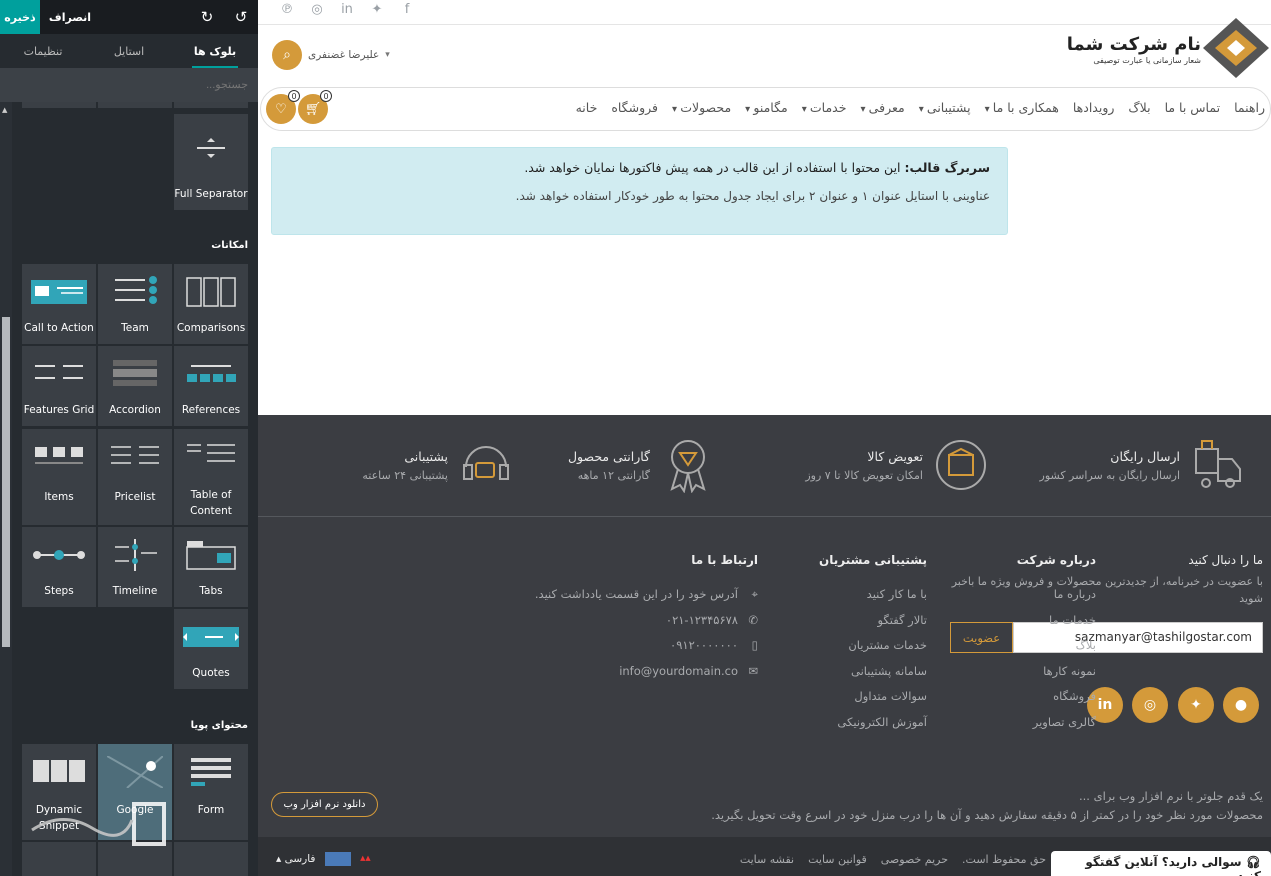 The image size is (1271, 876). Describe the element at coordinates (824, 107) in the screenshot. I see `nav-item: خدمات` at that location.